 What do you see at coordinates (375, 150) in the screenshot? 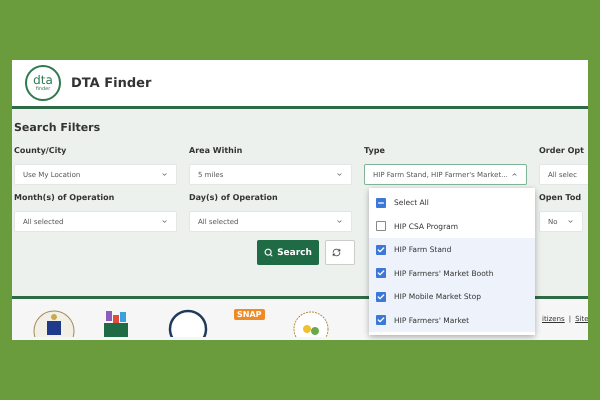
I see `field-label: Type` at bounding box center [375, 150].